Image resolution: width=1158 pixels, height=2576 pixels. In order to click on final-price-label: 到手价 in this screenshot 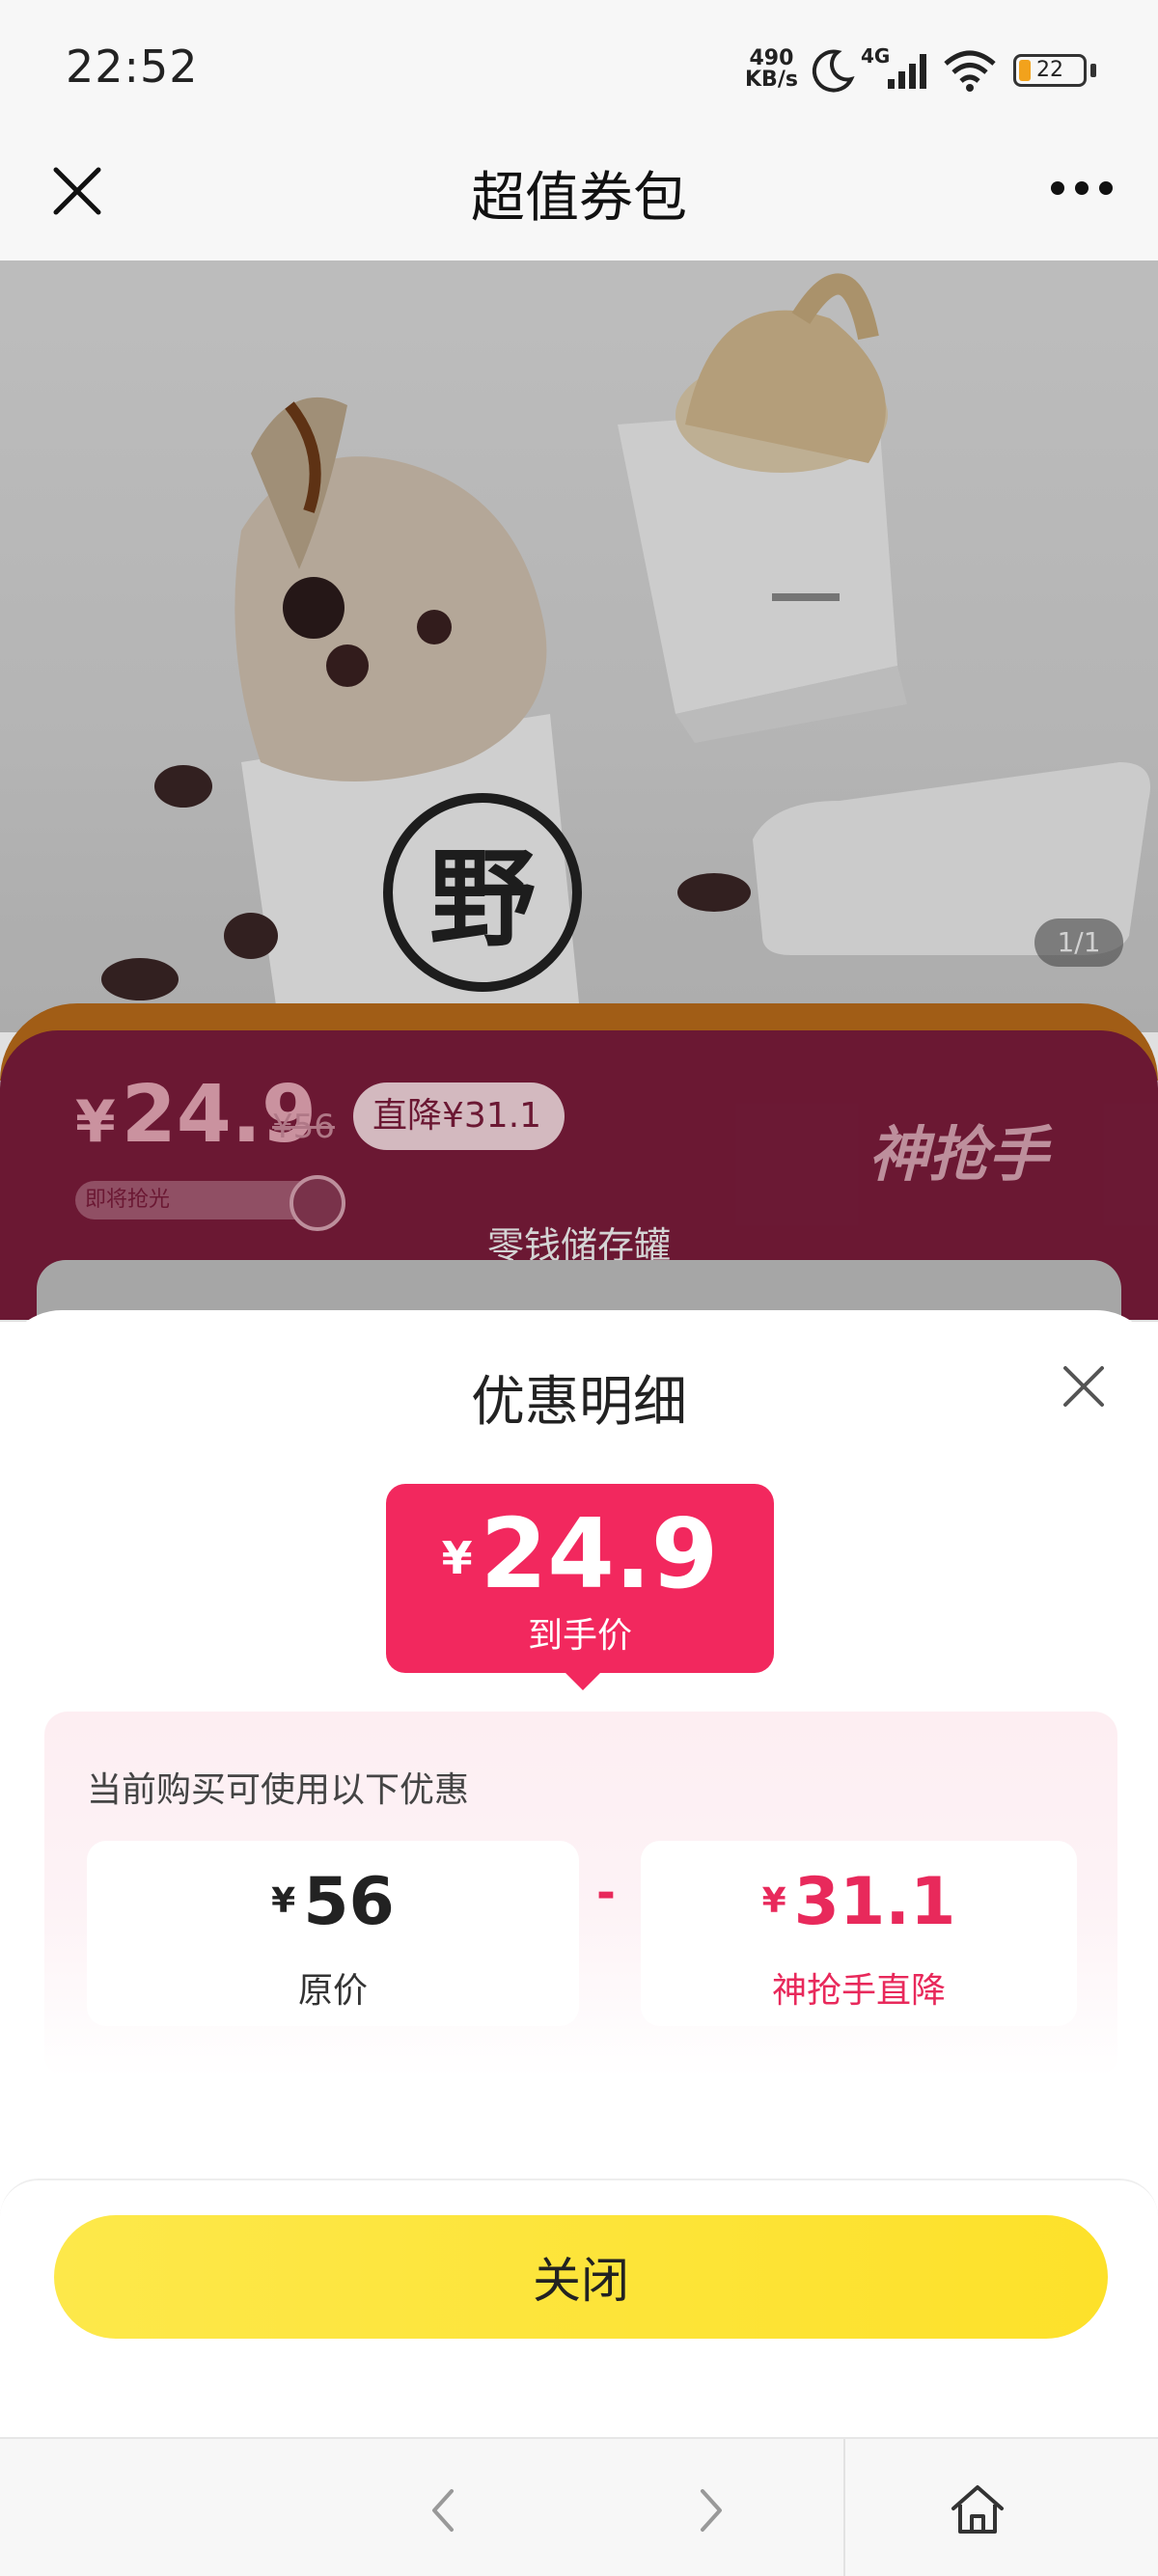, I will do `click(579, 1636)`.